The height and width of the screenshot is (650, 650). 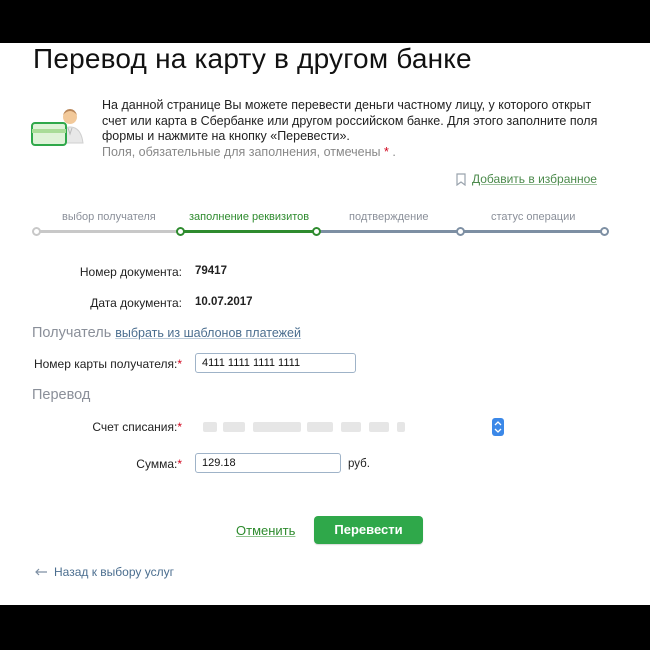 What do you see at coordinates (72, 333) in the screenshot?
I see `recipient-section-title: Получатель` at bounding box center [72, 333].